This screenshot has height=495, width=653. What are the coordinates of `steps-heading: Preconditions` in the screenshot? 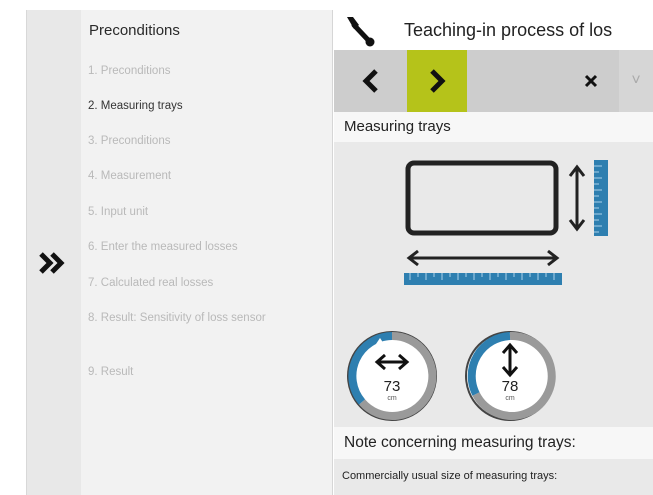 It's located at (134, 30).